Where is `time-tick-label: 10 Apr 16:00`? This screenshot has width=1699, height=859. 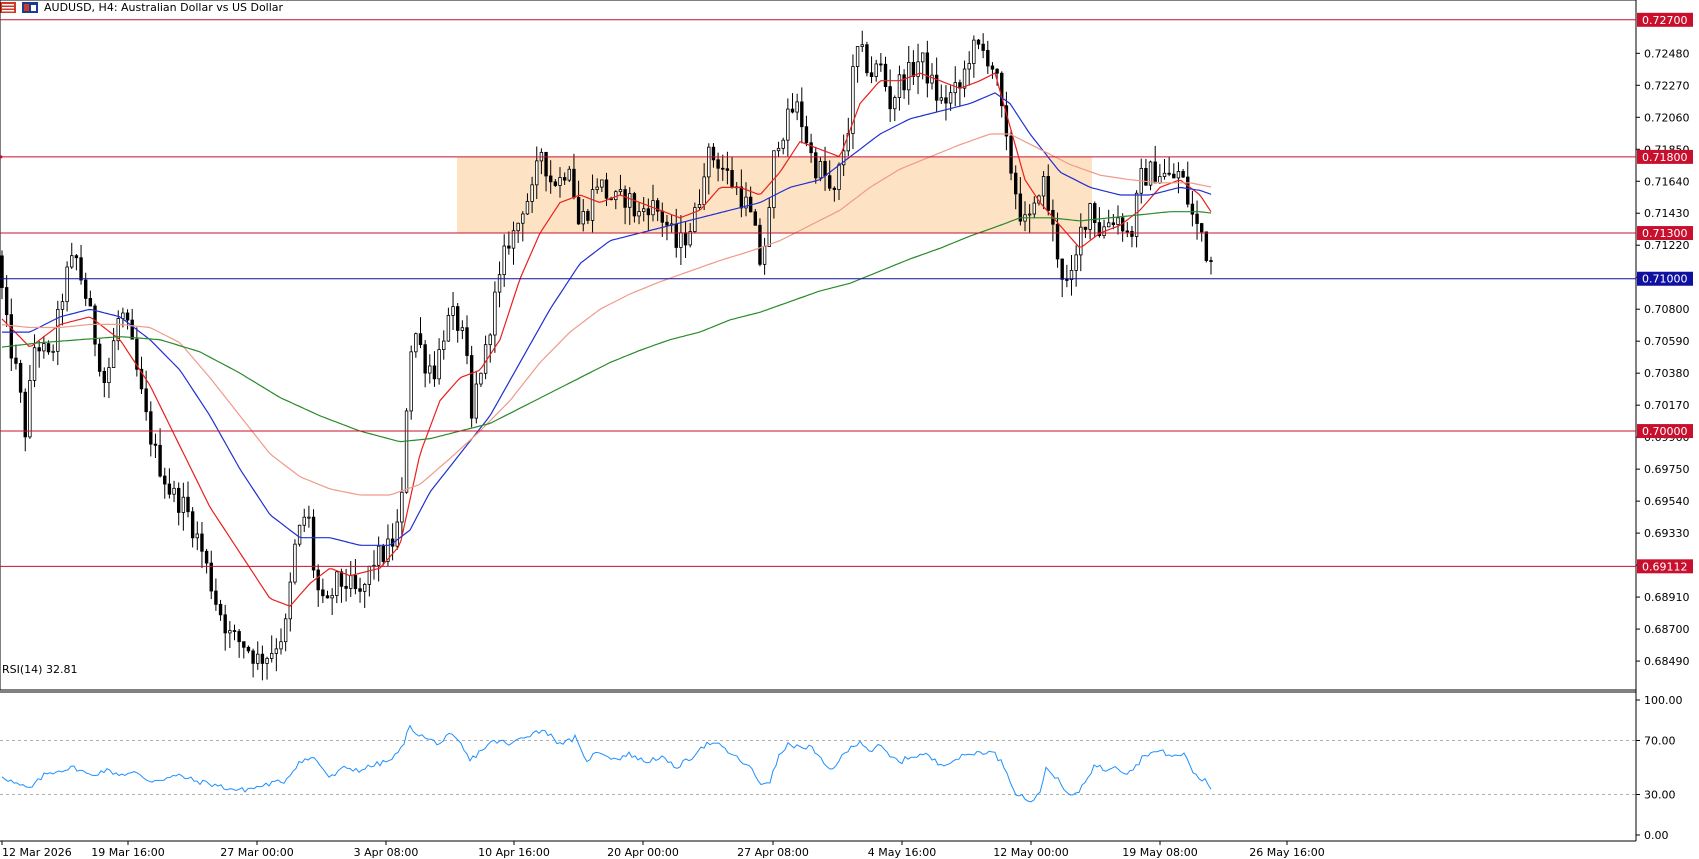 time-tick-label: 10 Apr 16:00 is located at coordinates (514, 852).